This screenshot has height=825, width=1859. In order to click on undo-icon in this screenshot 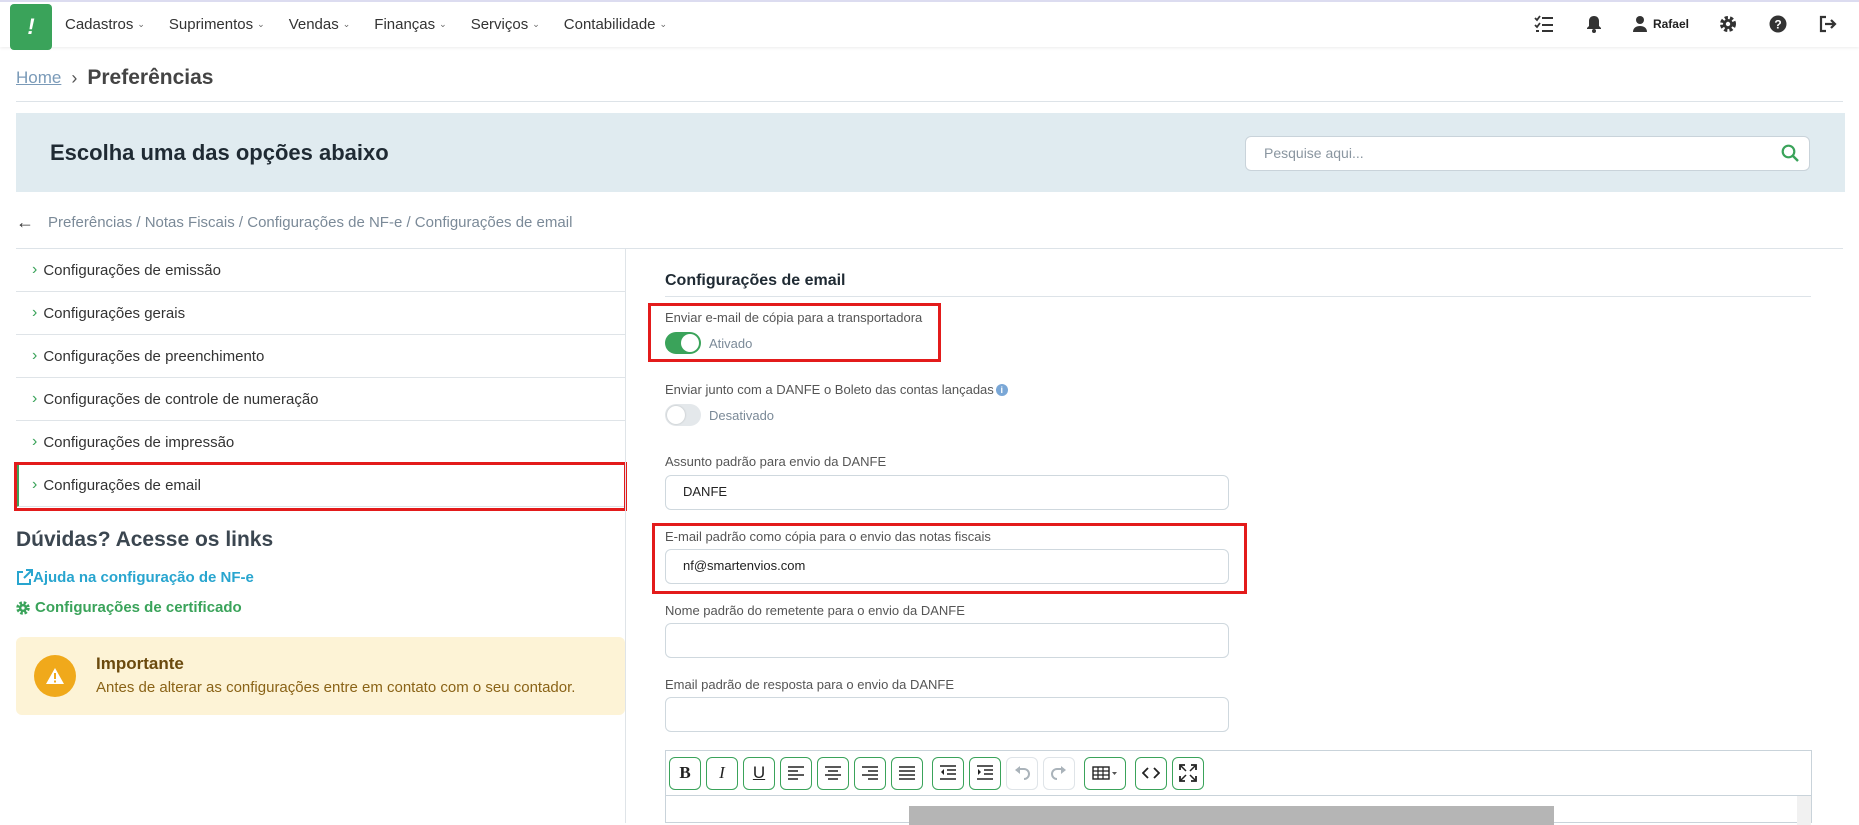, I will do `click(1022, 773)`.